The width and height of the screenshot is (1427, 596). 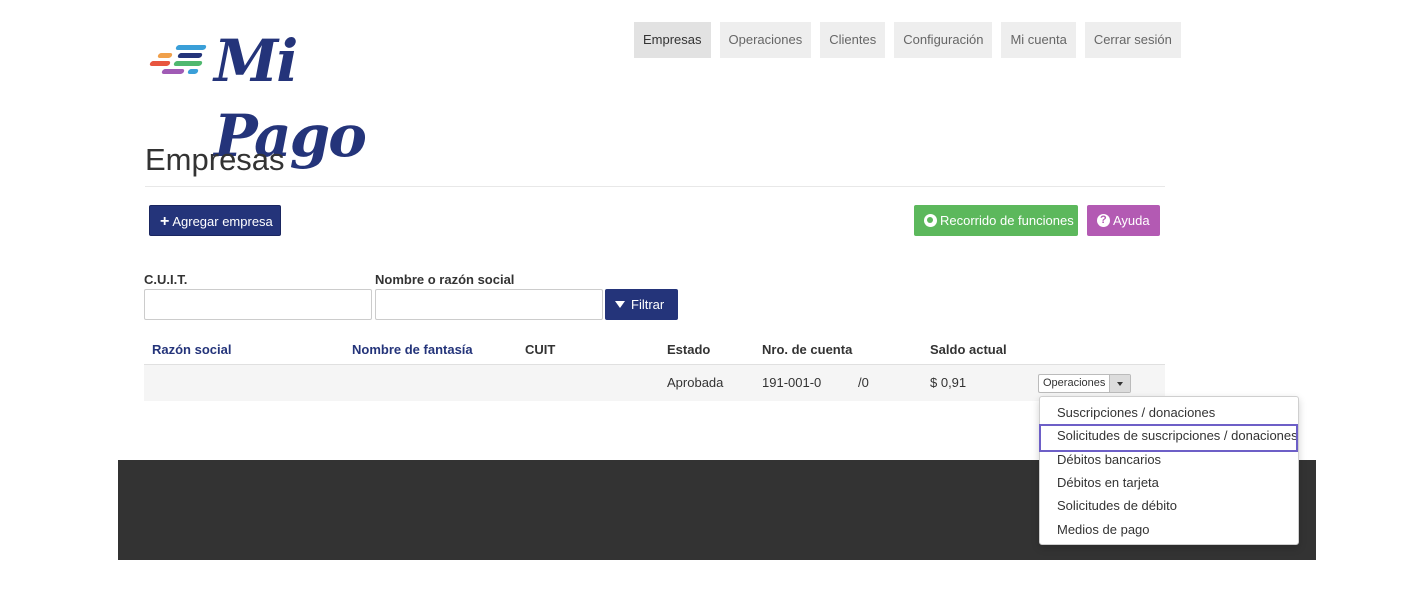 I want to click on help-label: Ayuda, so click(x=1131, y=220).